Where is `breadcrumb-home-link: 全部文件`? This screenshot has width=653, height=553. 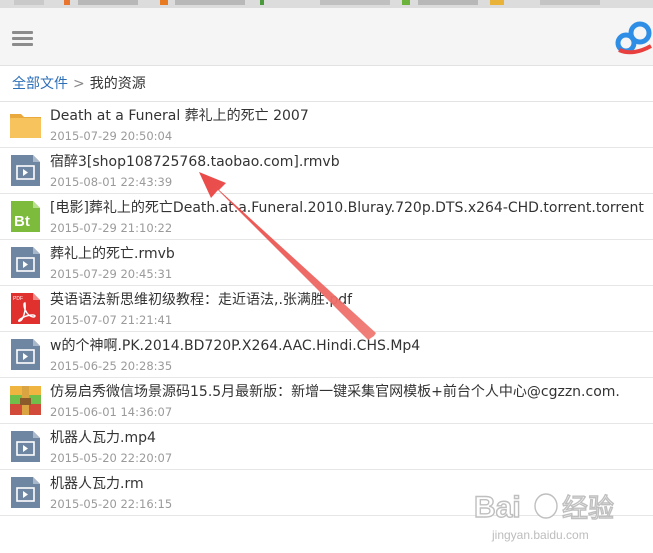 breadcrumb-home-link: 全部文件 is located at coordinates (40, 84).